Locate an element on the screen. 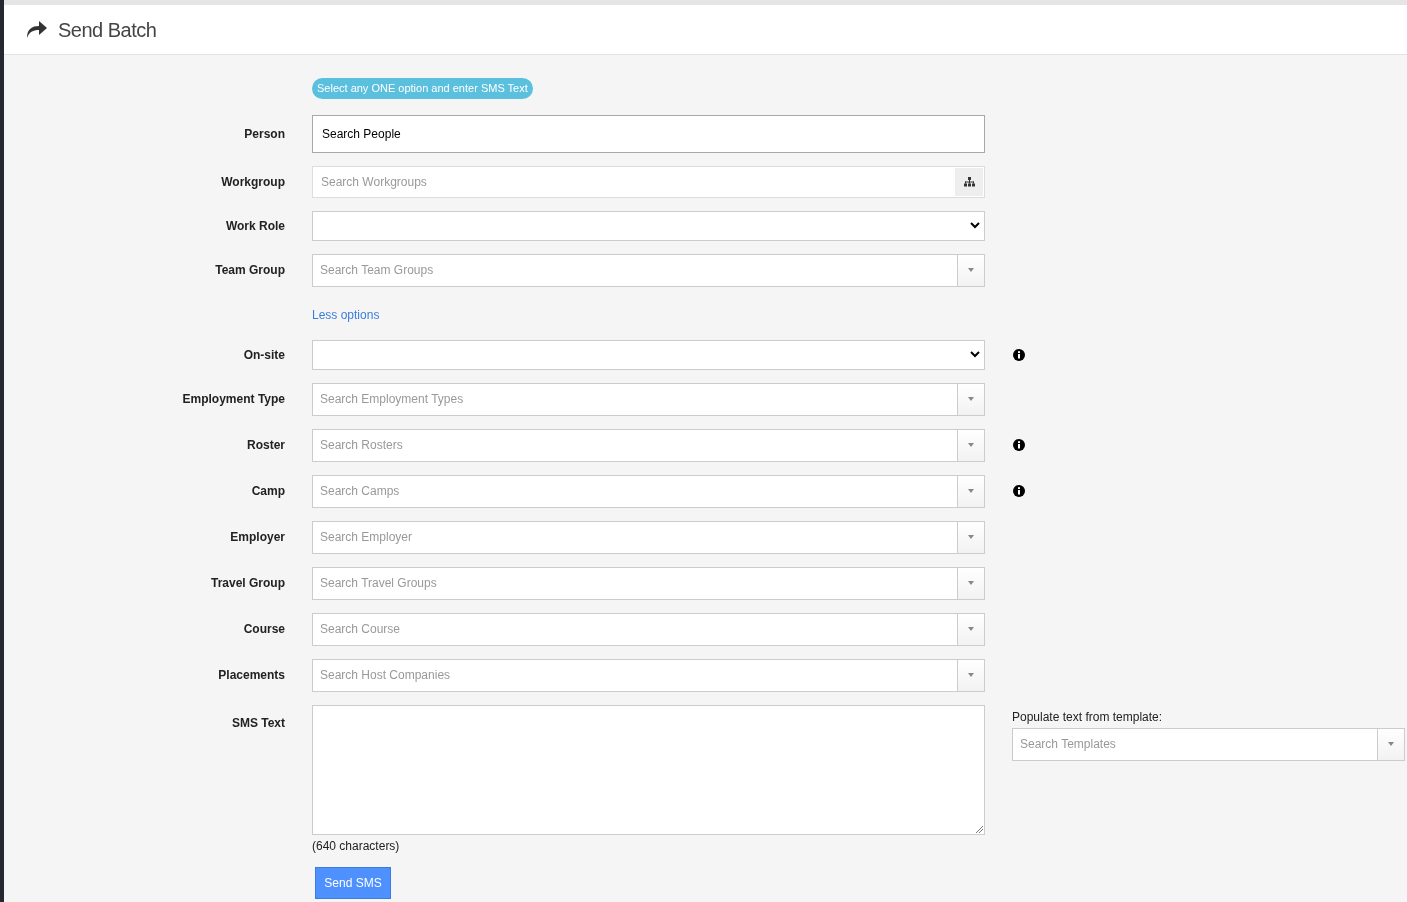  field-label: Placements is located at coordinates (251, 675).